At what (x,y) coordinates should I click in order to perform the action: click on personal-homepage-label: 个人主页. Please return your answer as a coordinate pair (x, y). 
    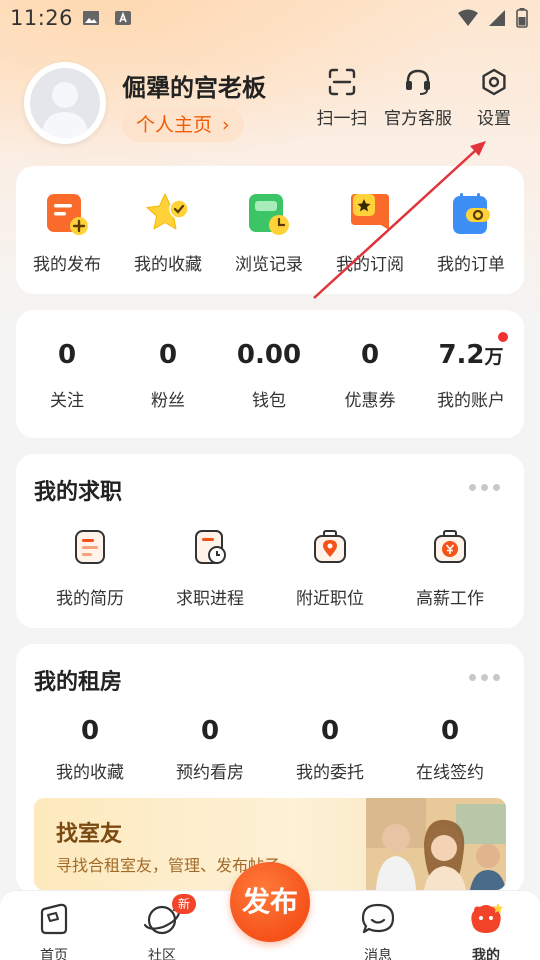
    Looking at the image, I should click on (174, 125).